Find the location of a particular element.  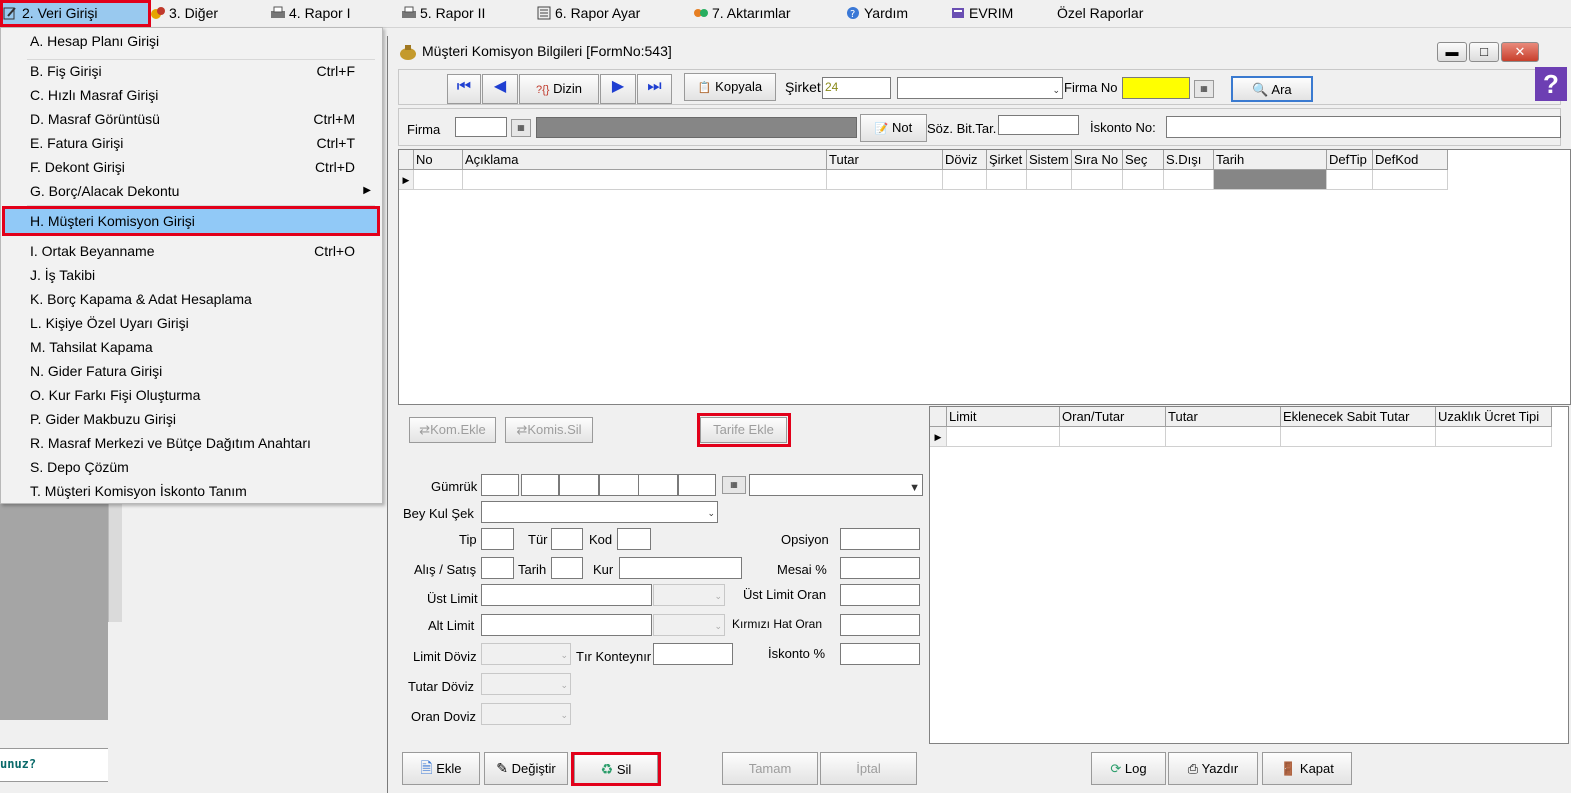

ust-limit-currency-select: ⌄ is located at coordinates (689, 595).